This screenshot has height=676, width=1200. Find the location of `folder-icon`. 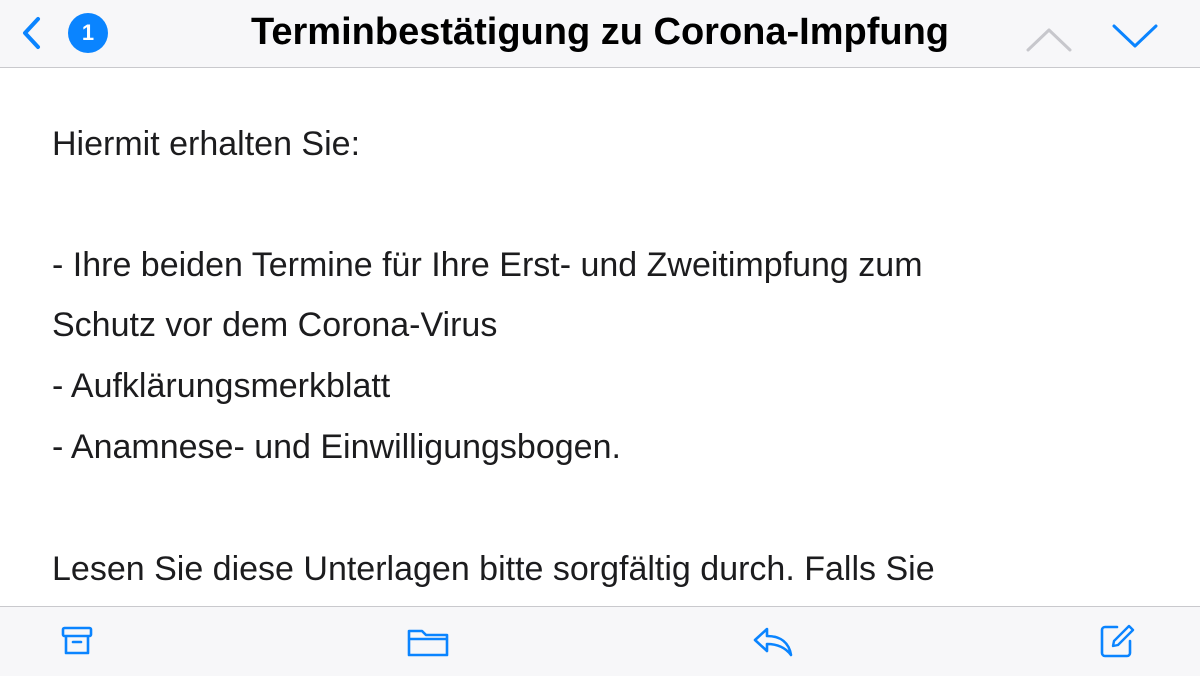

folder-icon is located at coordinates (428, 643).